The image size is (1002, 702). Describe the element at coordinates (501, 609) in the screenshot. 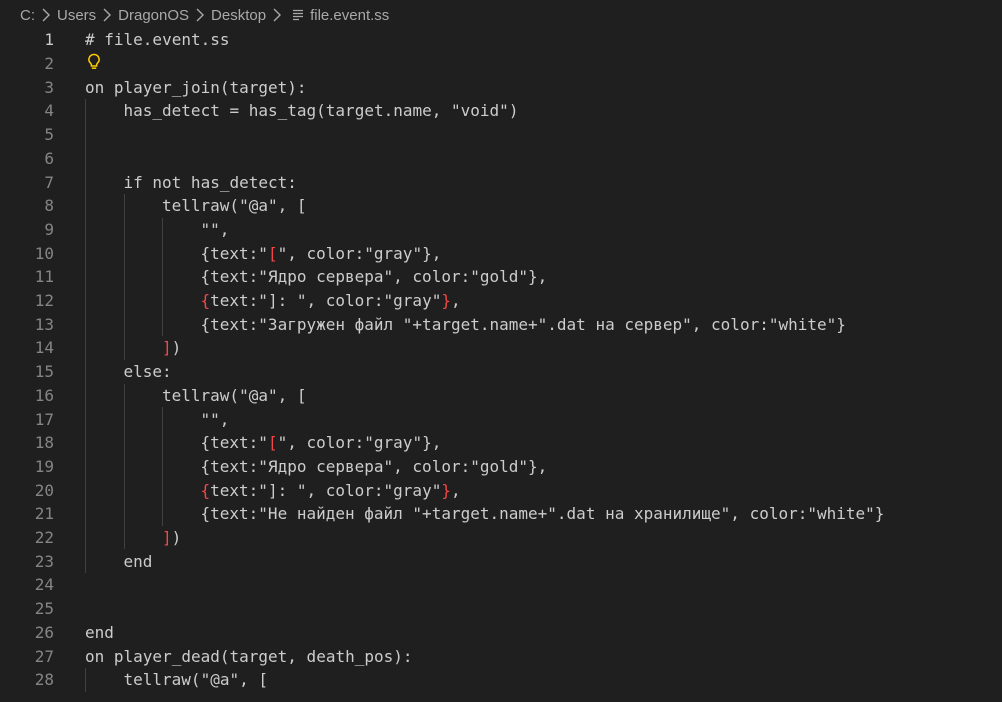

I see `code-line: 25` at that location.